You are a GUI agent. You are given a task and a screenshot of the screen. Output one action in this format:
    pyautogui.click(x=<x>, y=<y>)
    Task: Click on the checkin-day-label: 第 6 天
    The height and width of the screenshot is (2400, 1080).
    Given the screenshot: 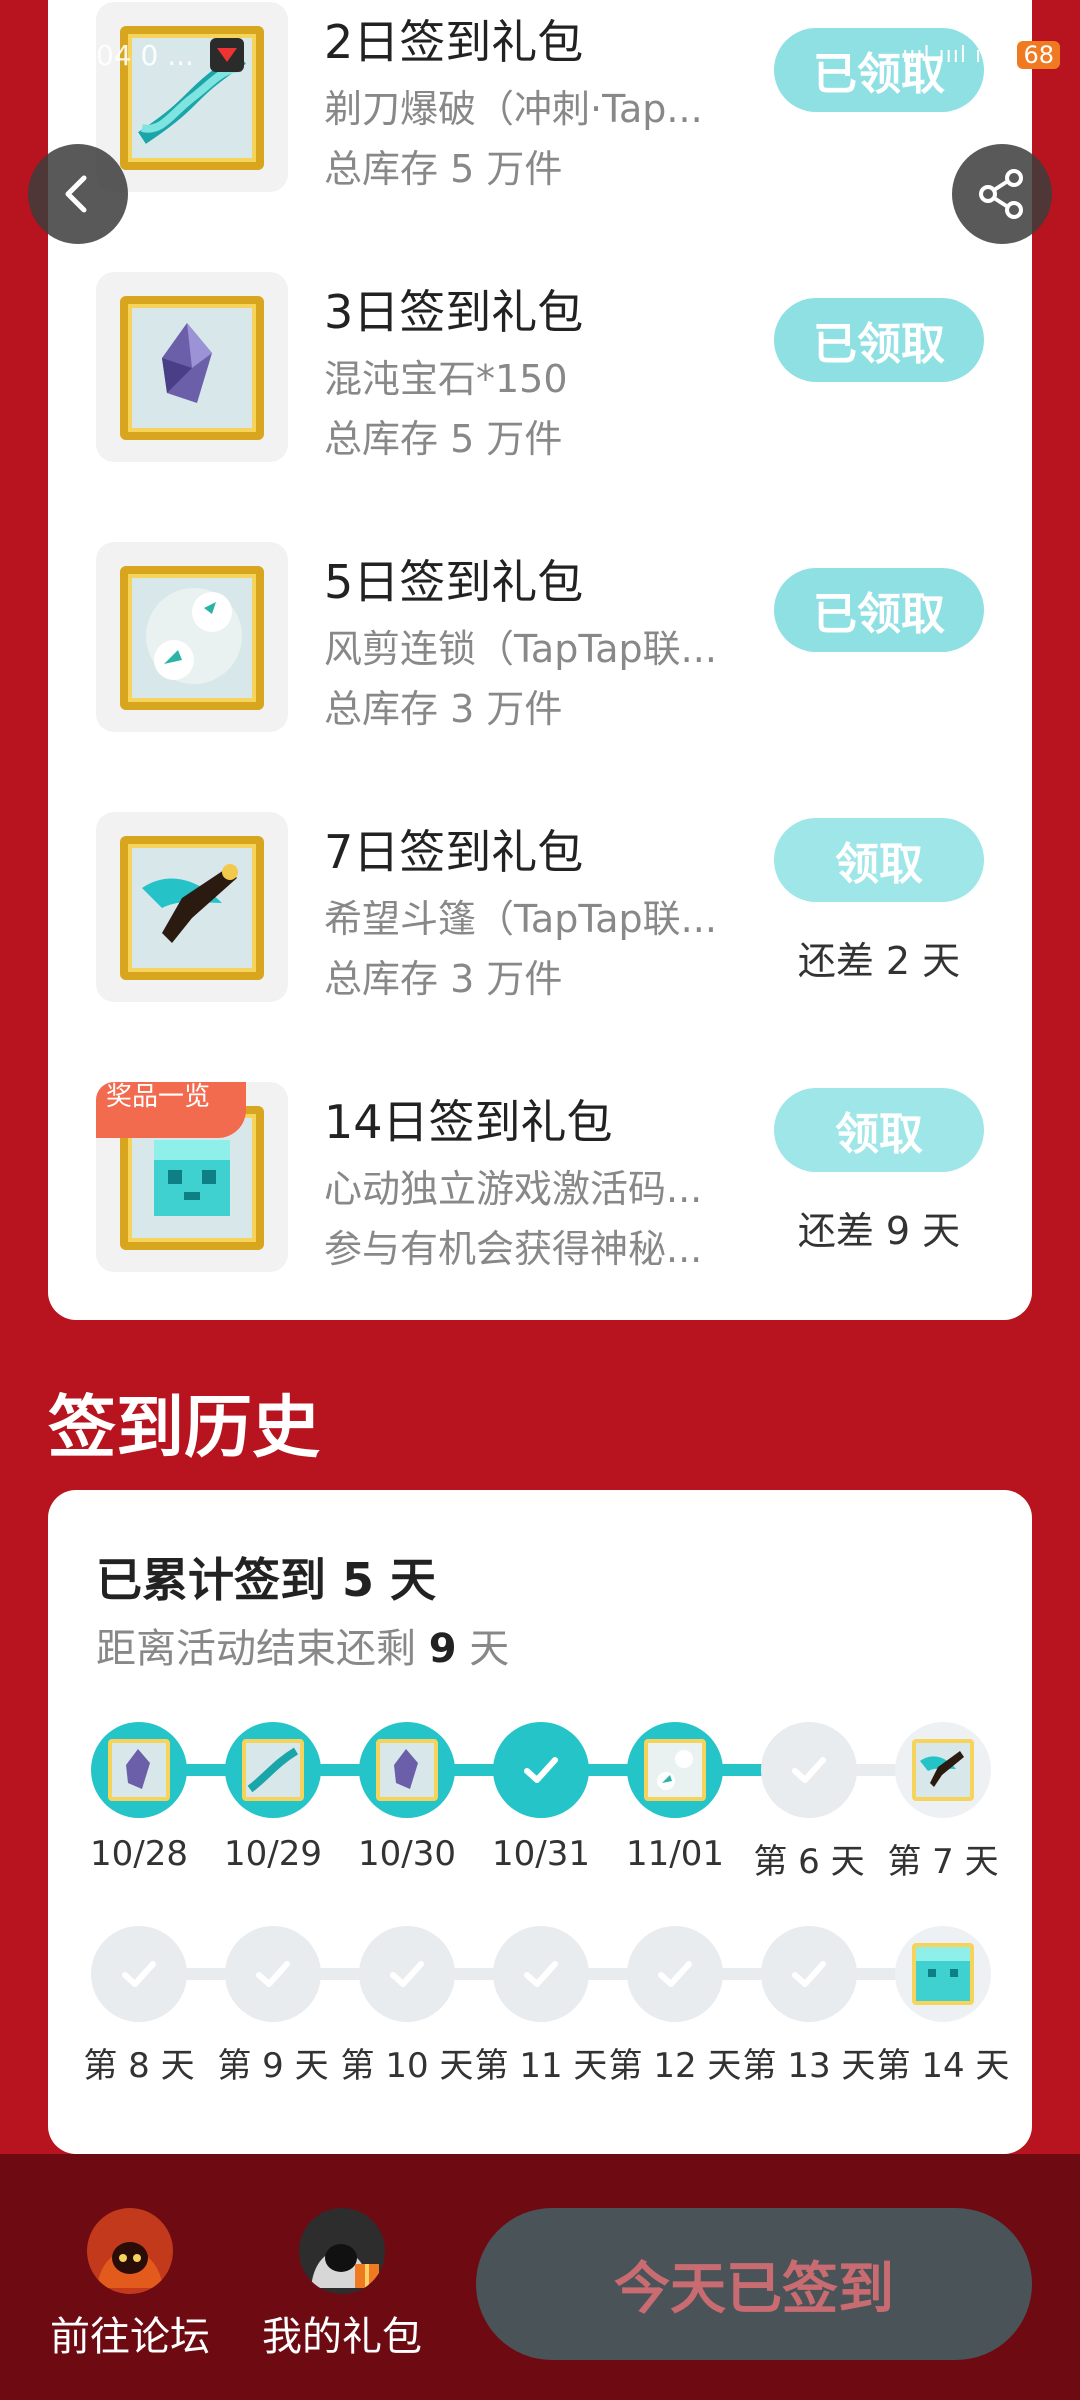 What is the action you would take?
    pyautogui.click(x=809, y=1862)
    